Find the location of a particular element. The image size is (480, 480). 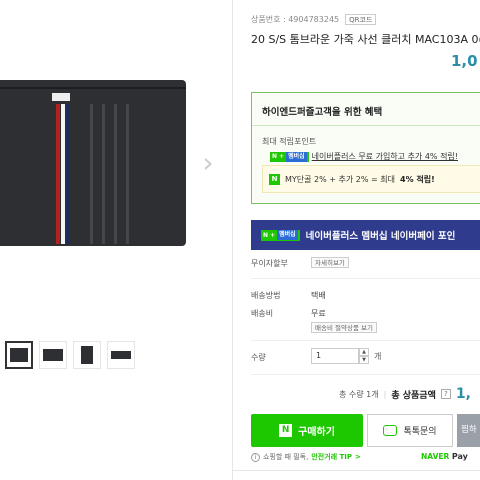

benefits-heading: 하이엔드퍼즐고객을 위한 혜택 is located at coordinates (322, 112).